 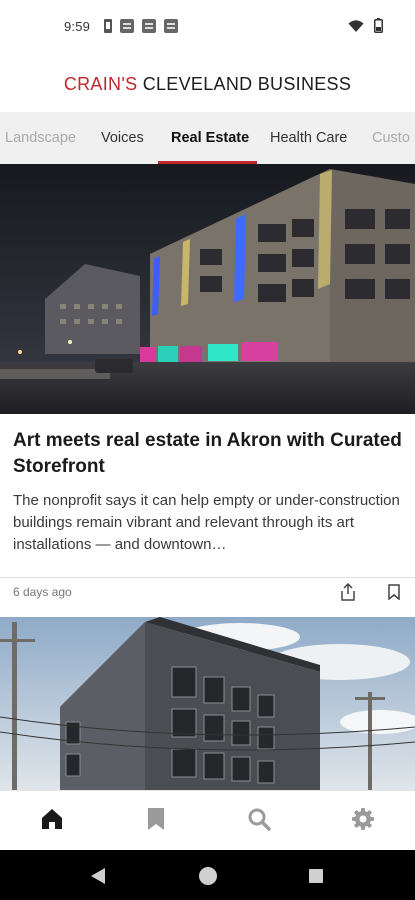 What do you see at coordinates (356, 25) in the screenshot?
I see `wifi-icon` at bounding box center [356, 25].